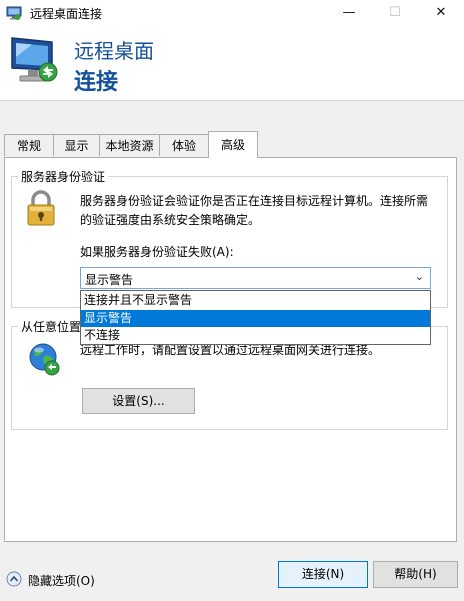 The image size is (464, 601). Describe the element at coordinates (61, 580) in the screenshot. I see `hide-options-label: 隐藏选项(O)` at that location.